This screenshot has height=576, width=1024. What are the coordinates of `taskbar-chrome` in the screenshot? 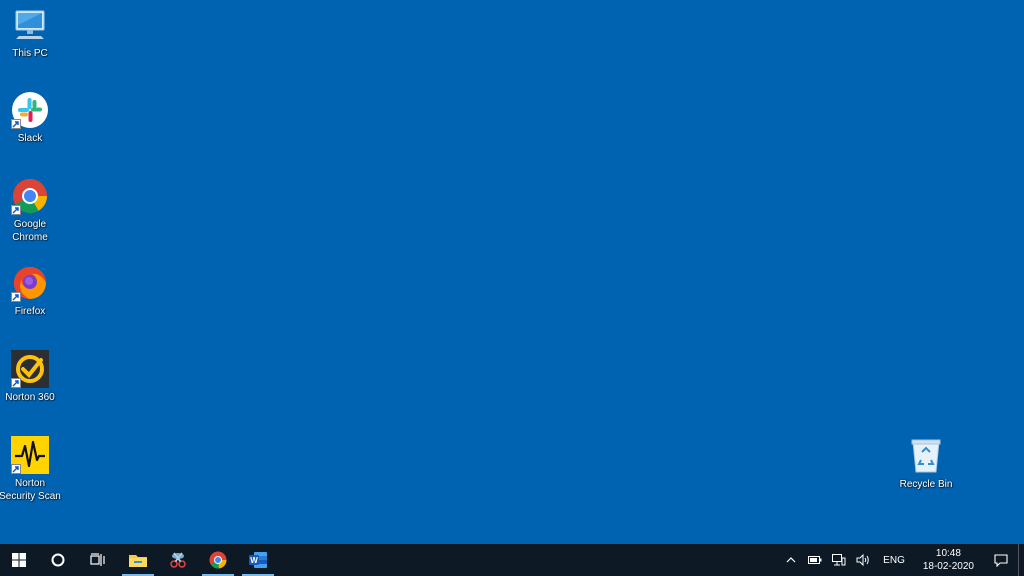 It's located at (218, 560).